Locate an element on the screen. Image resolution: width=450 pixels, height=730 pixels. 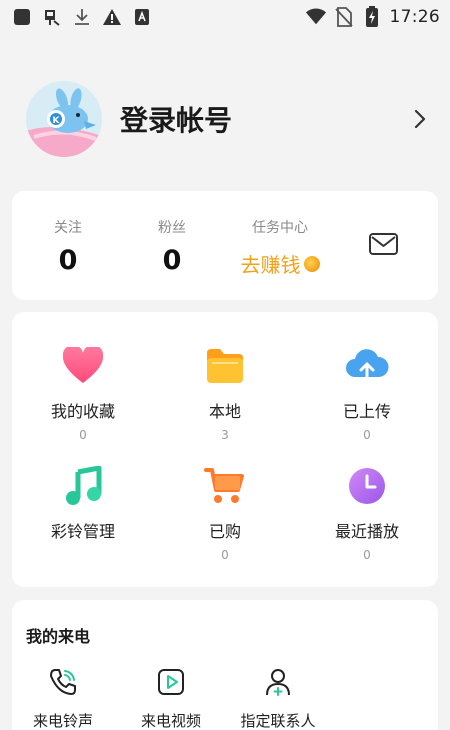
call-item-label: 来电铃声 is located at coordinates (62, 721).